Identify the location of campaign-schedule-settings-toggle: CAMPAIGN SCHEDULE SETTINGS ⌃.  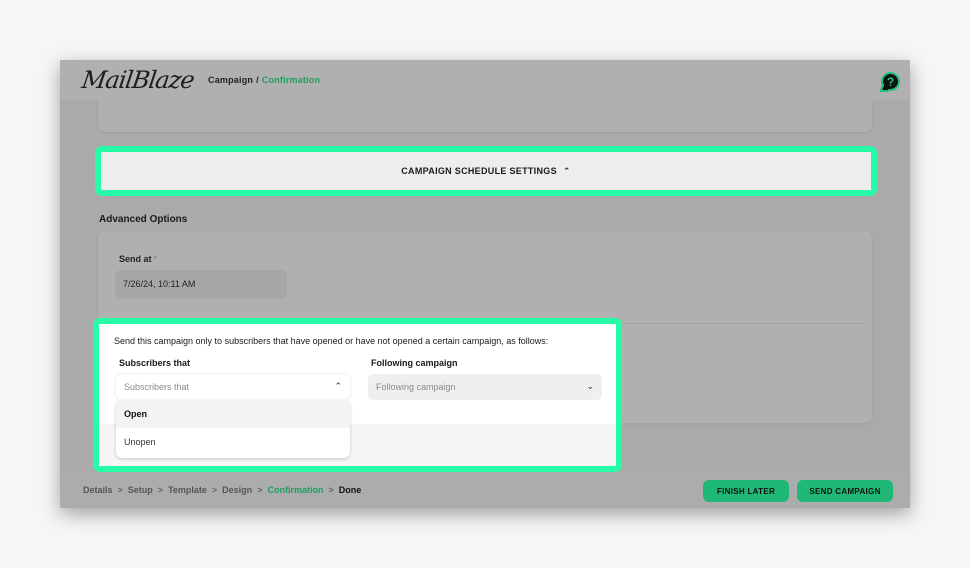
(486, 171).